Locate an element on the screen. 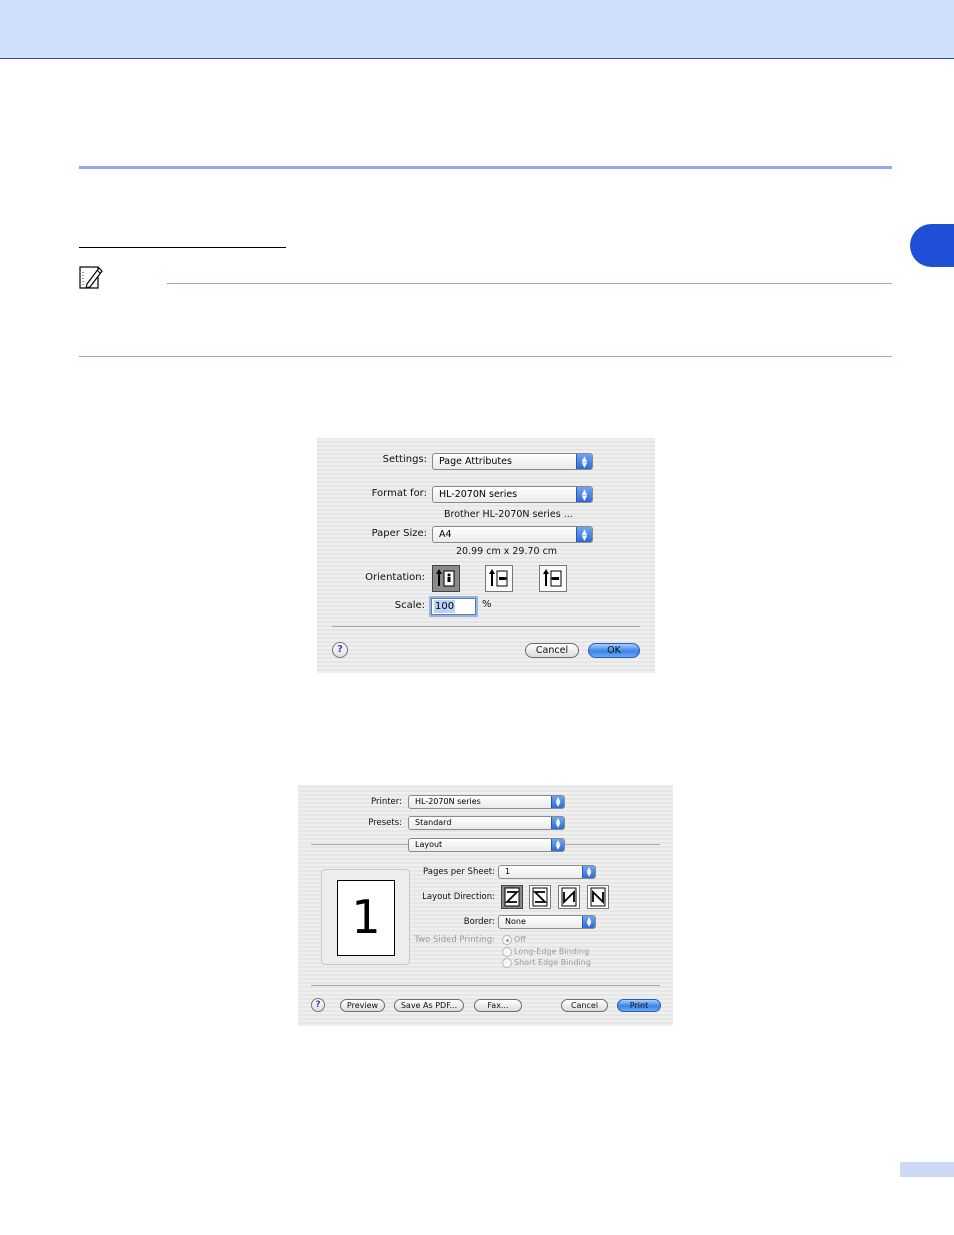 This screenshot has height=1235, width=954. format-for-popup: HL-2070N series ▲ ▼ is located at coordinates (512, 494).